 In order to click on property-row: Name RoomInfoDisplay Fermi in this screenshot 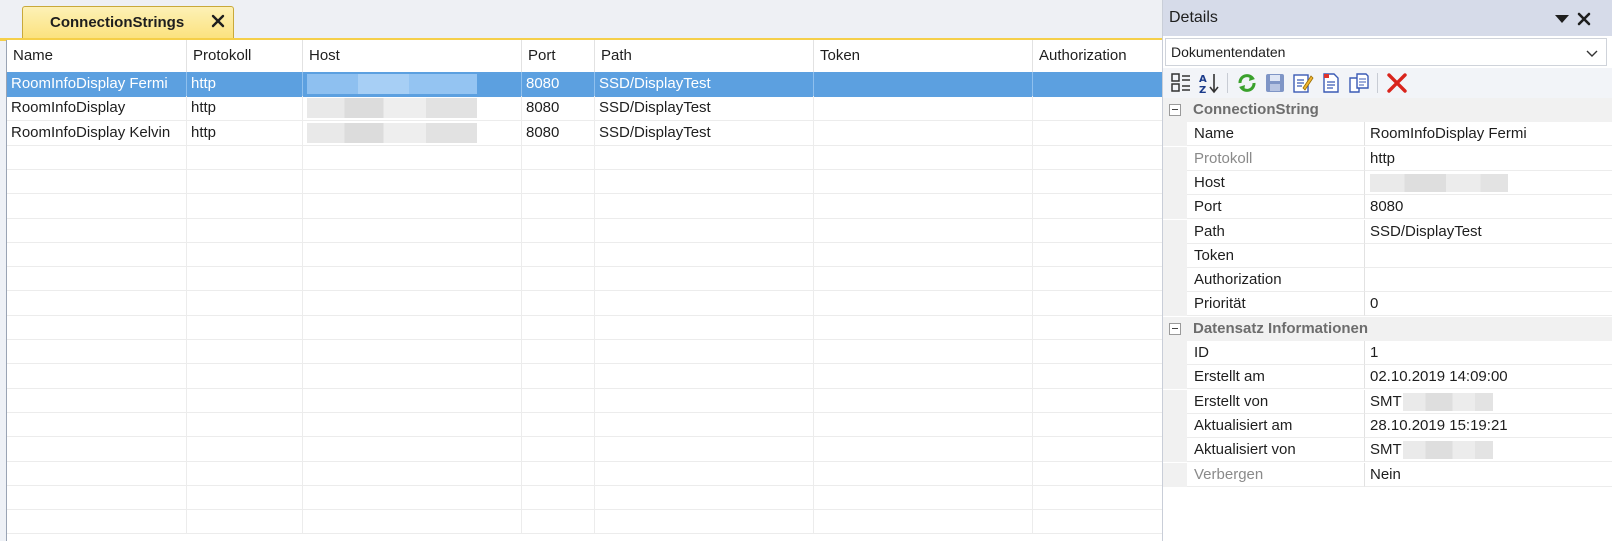, I will do `click(1387, 134)`.